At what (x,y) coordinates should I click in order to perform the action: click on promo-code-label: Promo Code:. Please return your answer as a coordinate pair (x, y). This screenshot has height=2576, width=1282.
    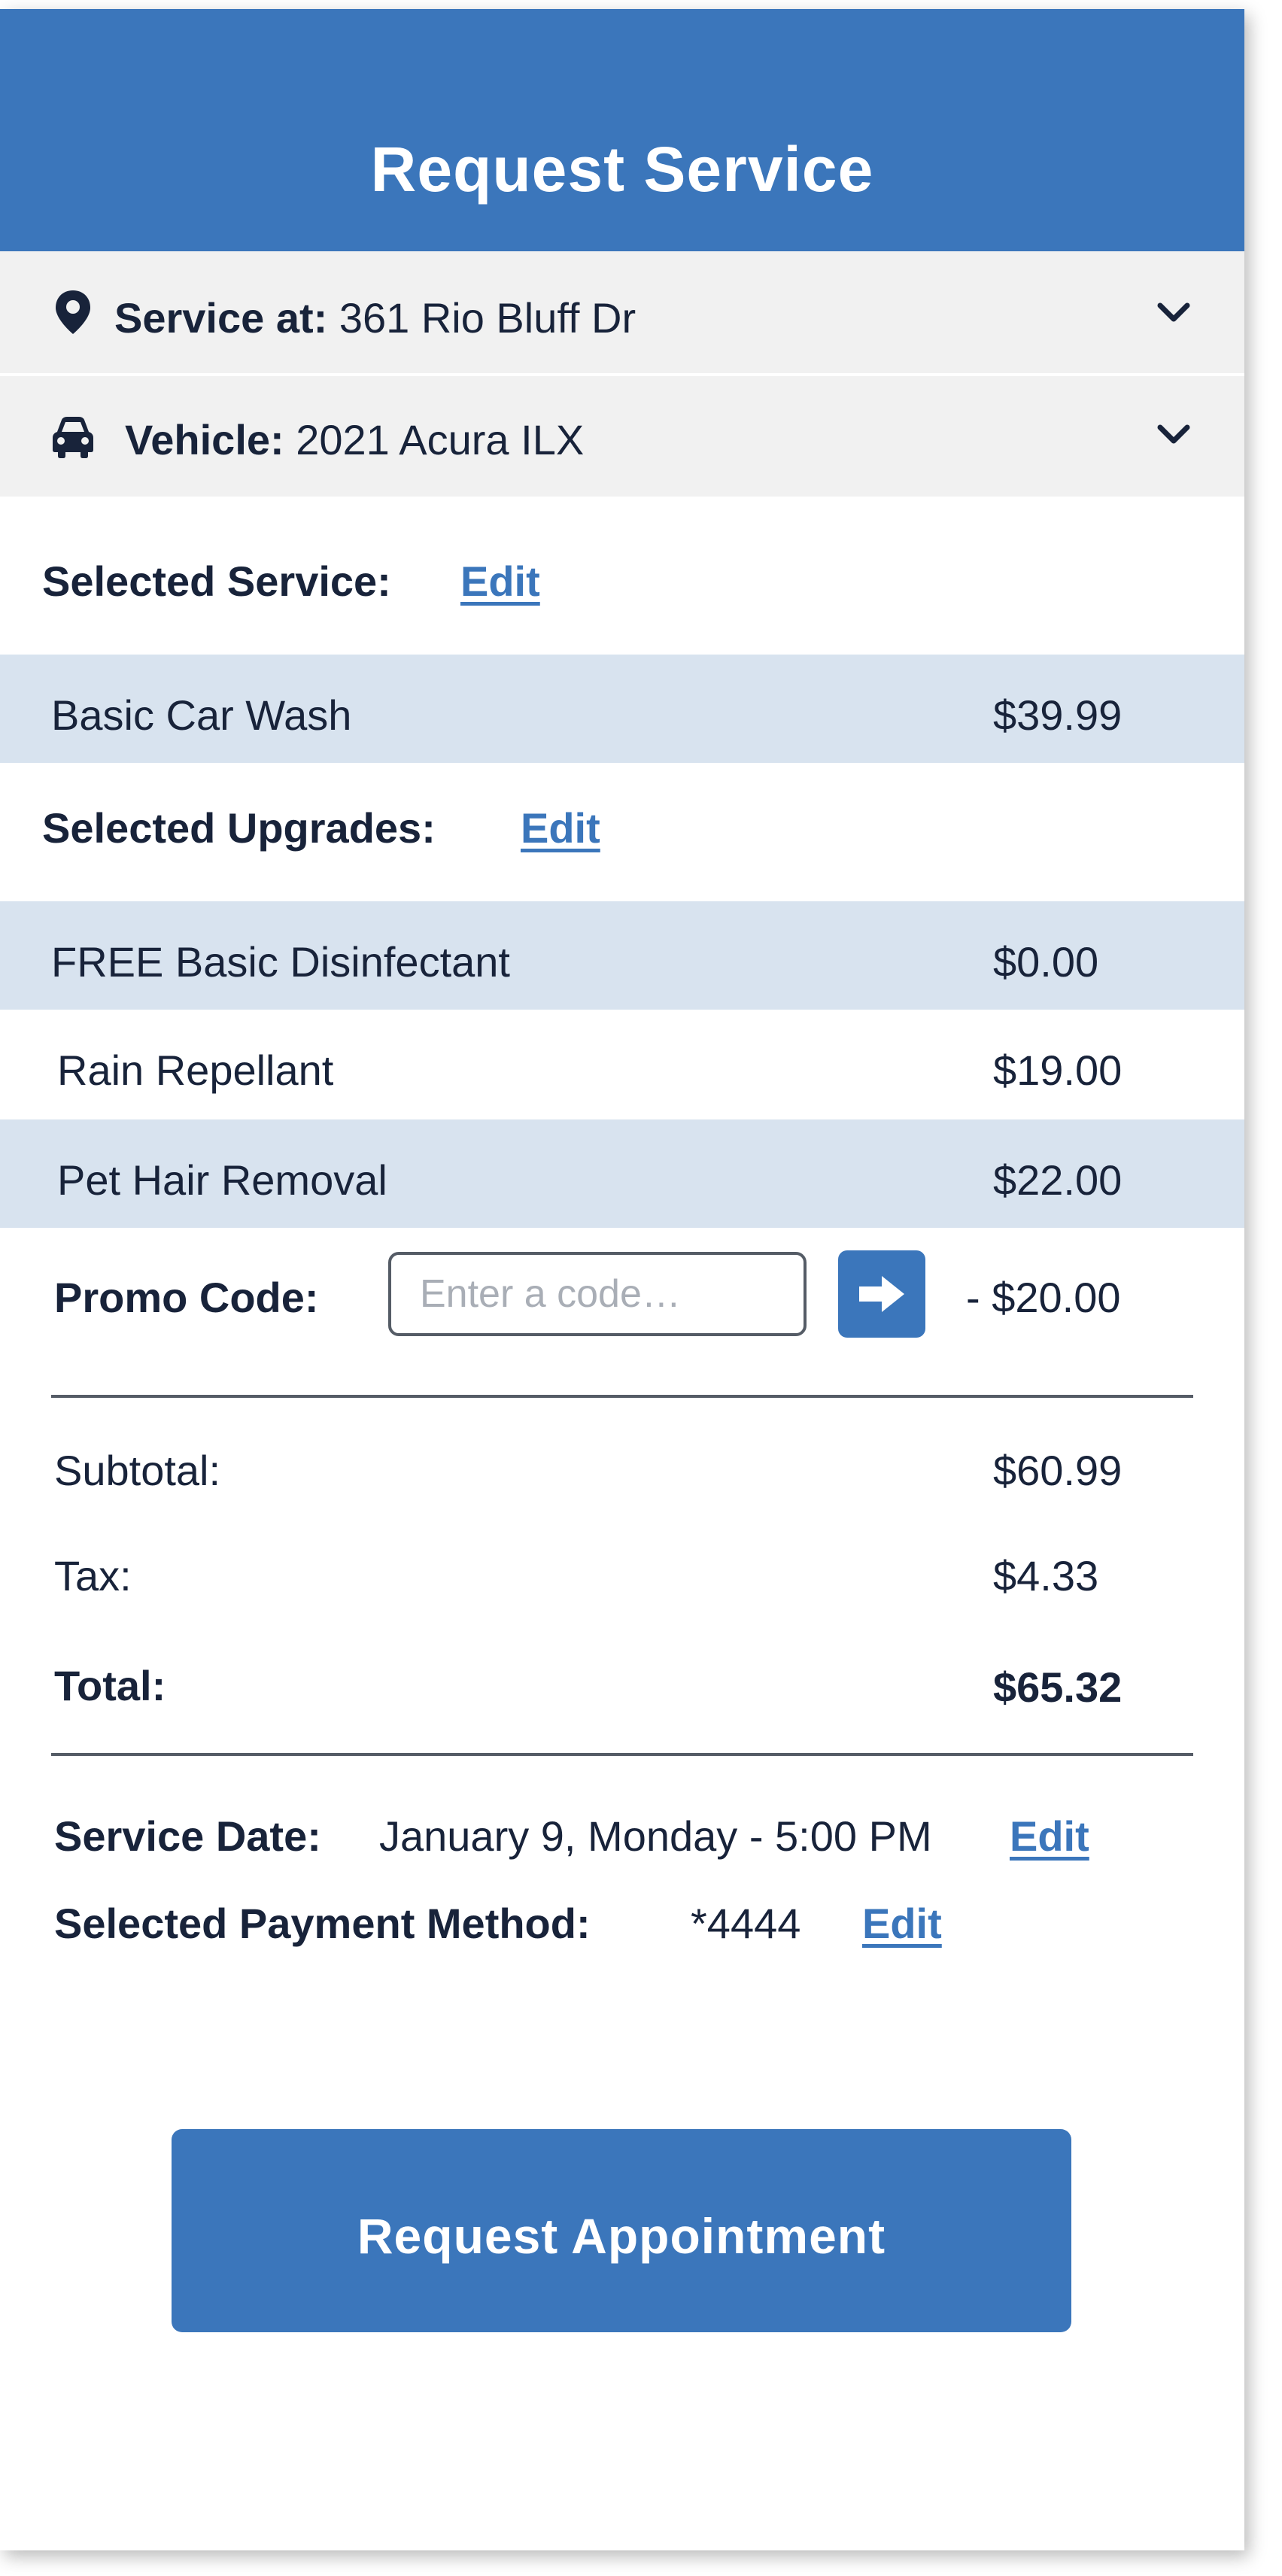
    Looking at the image, I should click on (187, 1298).